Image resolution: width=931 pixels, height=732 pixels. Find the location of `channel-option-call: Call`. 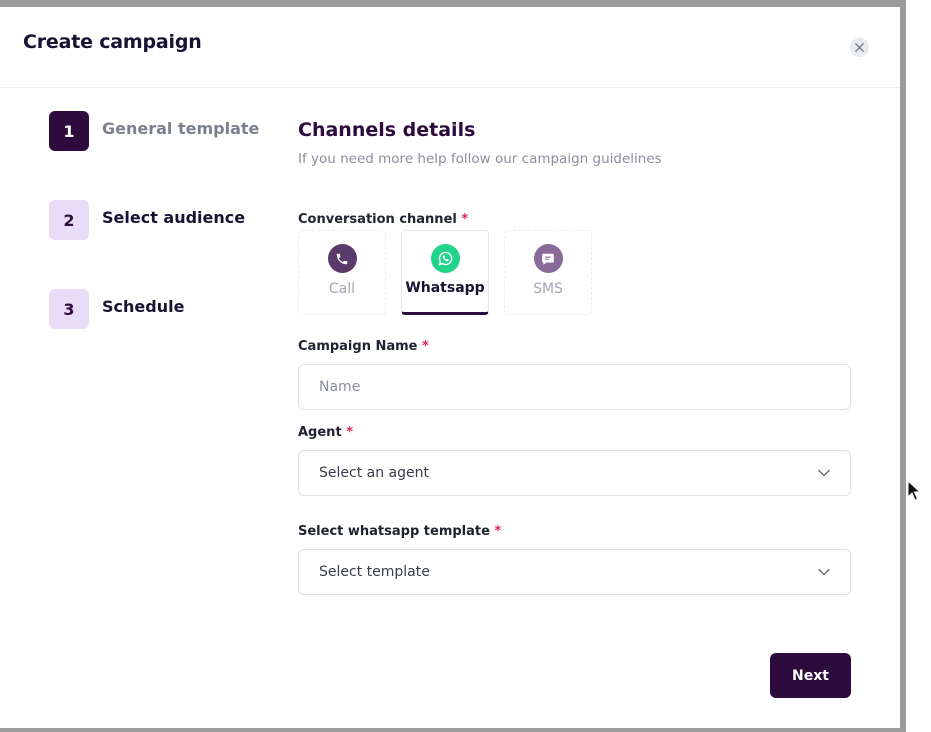

channel-option-call: Call is located at coordinates (342, 272).